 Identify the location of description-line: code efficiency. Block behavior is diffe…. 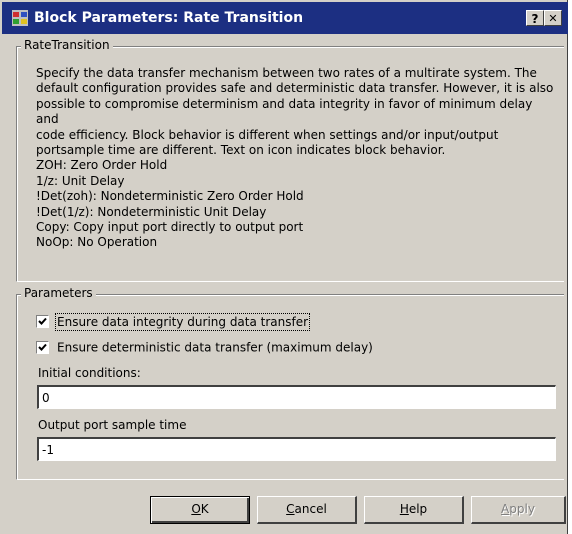
(267, 134).